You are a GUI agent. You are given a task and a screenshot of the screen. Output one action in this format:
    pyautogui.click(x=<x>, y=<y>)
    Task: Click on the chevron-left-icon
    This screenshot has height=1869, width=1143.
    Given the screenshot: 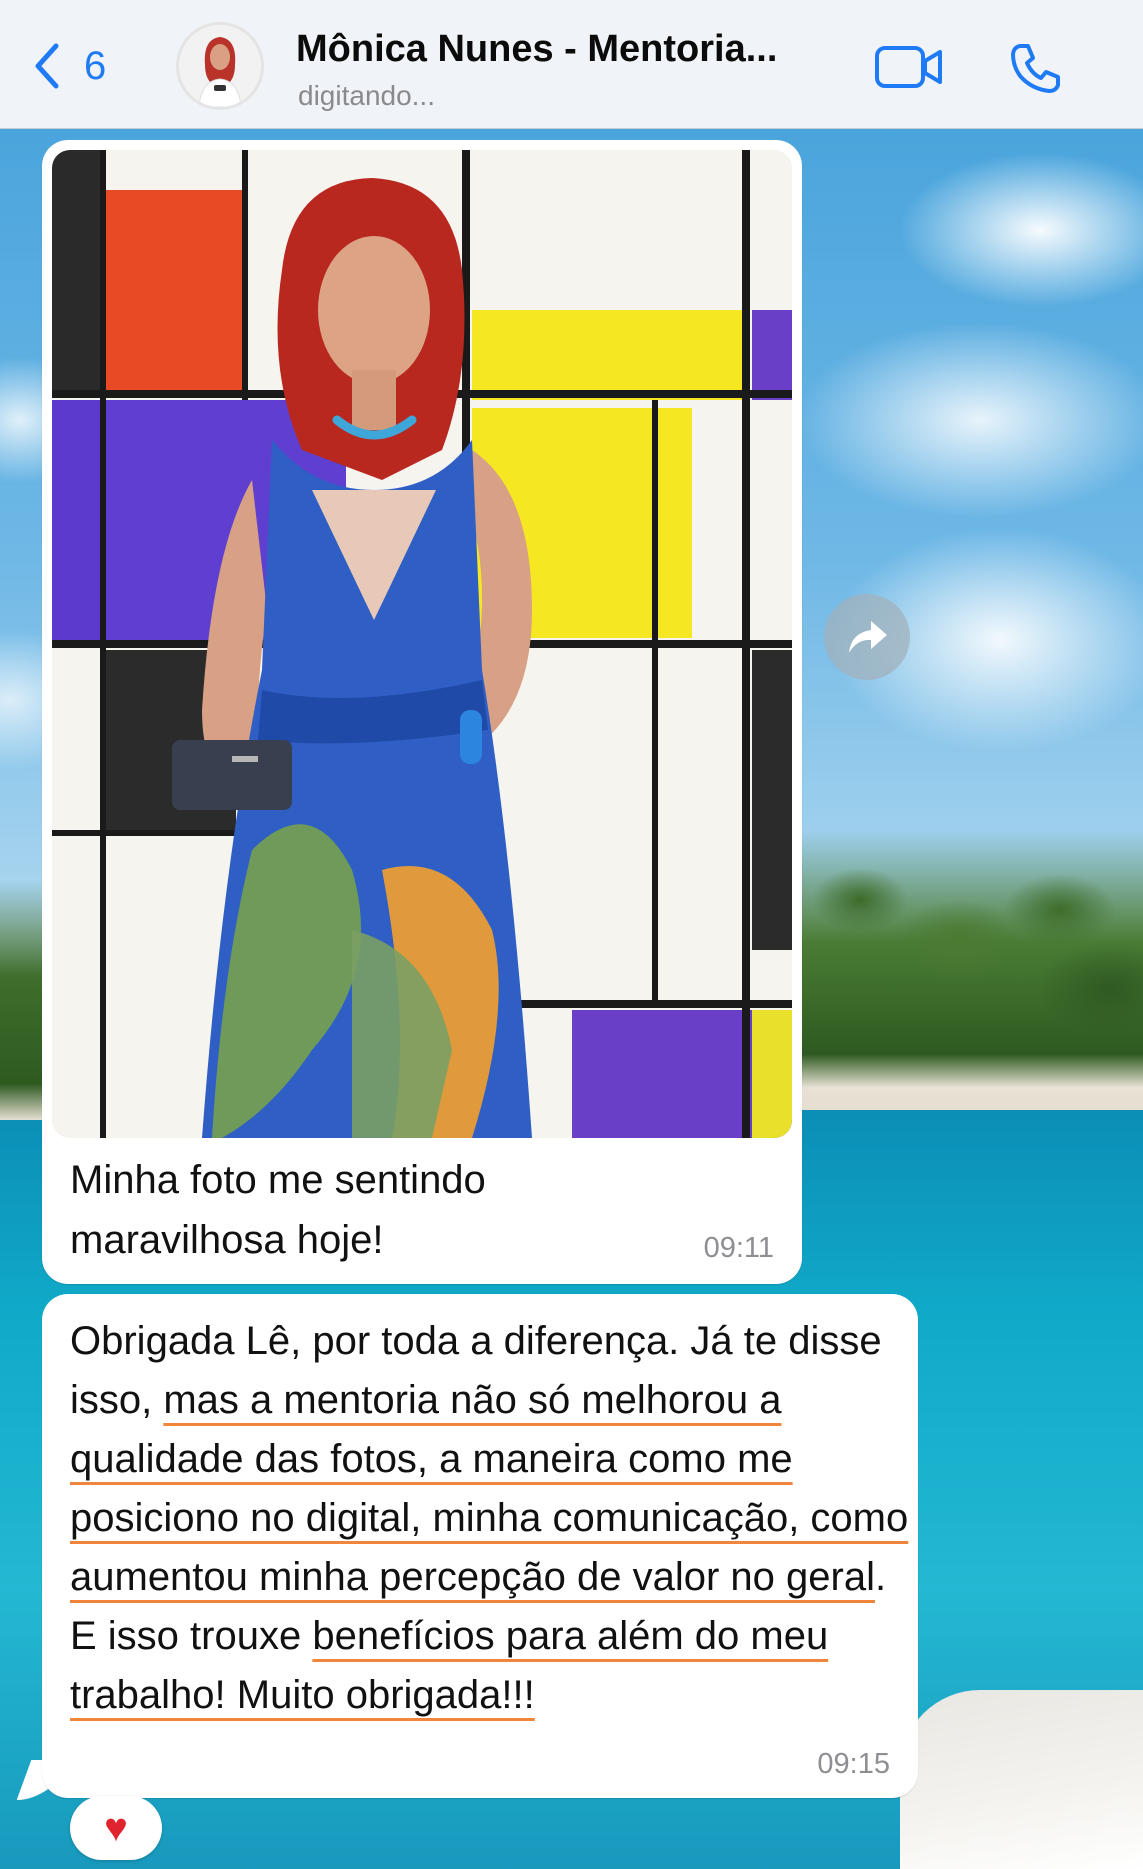 What is the action you would take?
    pyautogui.click(x=47, y=66)
    